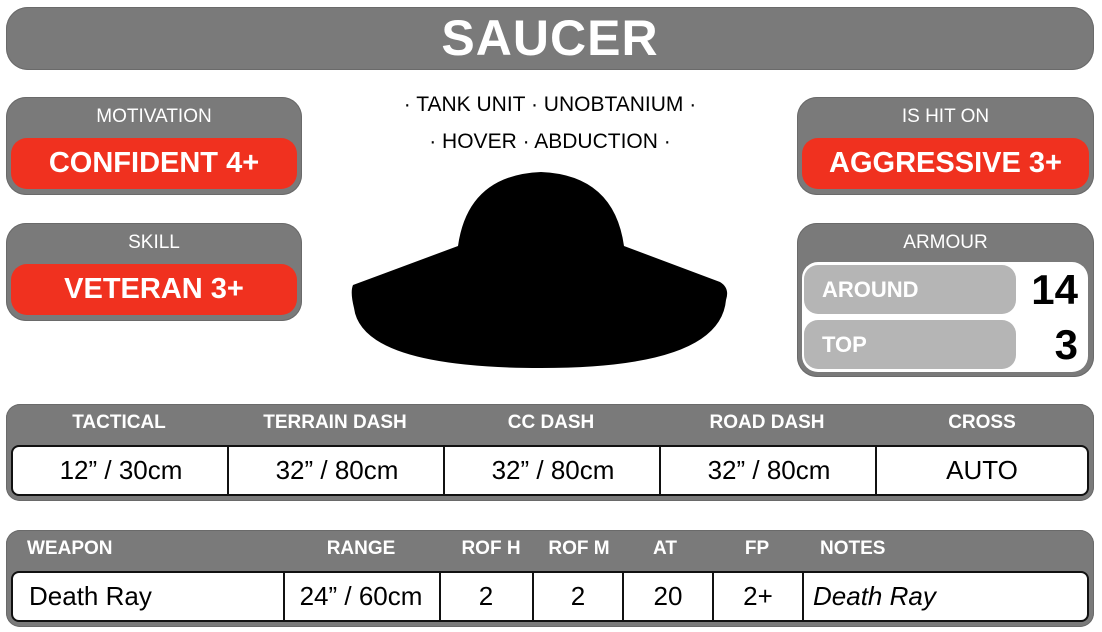 The height and width of the screenshot is (632, 1102). I want to click on movement-header-cc-dash: CC DASH, so click(551, 422).